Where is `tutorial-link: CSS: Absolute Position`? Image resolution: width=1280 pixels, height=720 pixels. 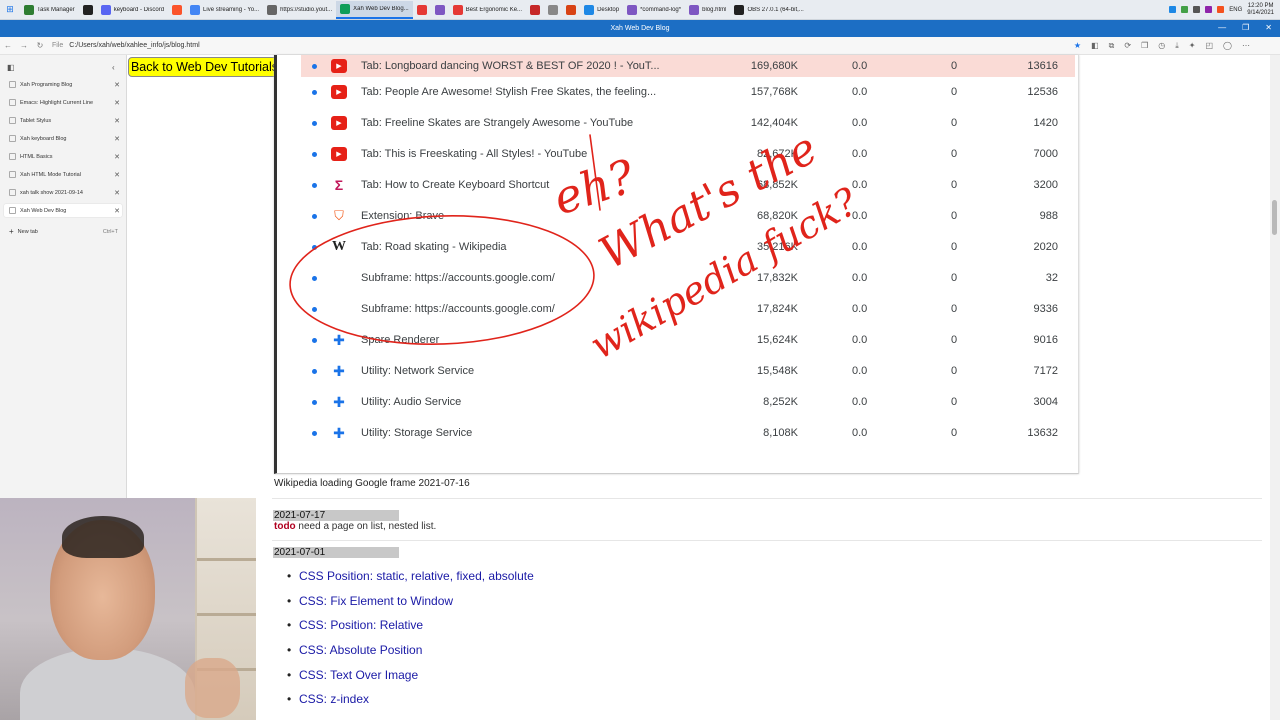
tutorial-link: CSS: Absolute Position is located at coordinates (360, 650).